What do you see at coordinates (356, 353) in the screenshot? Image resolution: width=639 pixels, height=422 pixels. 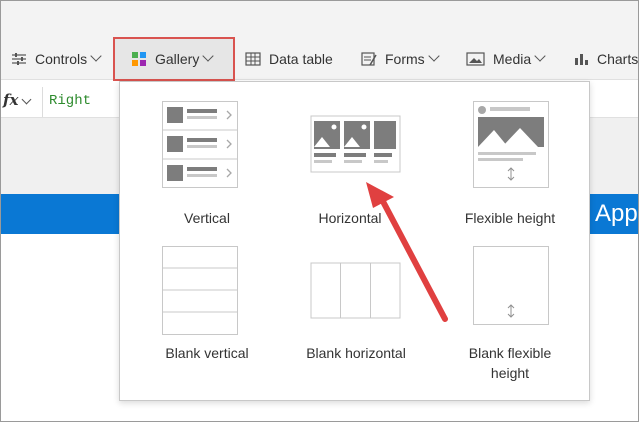 I see `blank-horizontal-label: Blank horizontal` at bounding box center [356, 353].